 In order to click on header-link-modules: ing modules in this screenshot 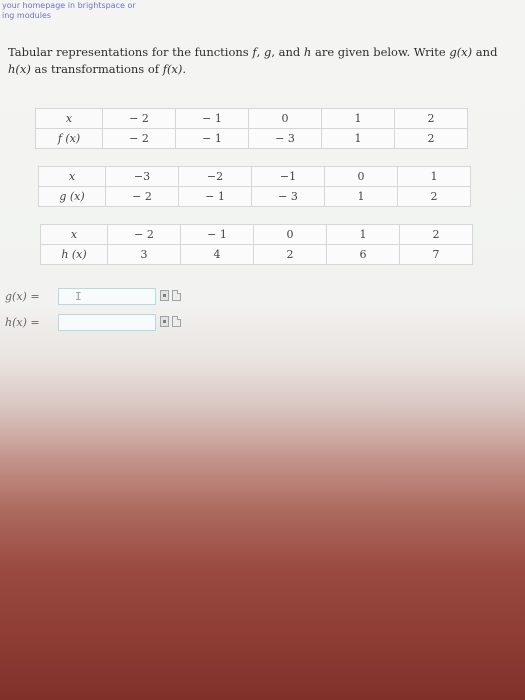, I will do `click(26, 15)`.